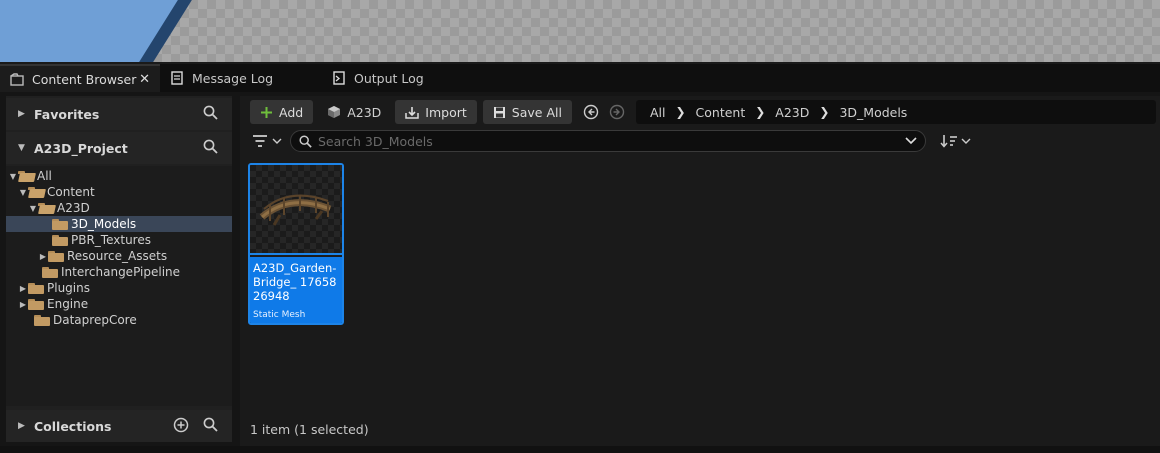 The image size is (1160, 453). Describe the element at coordinates (266, 112) in the screenshot. I see `plus-icon` at that location.